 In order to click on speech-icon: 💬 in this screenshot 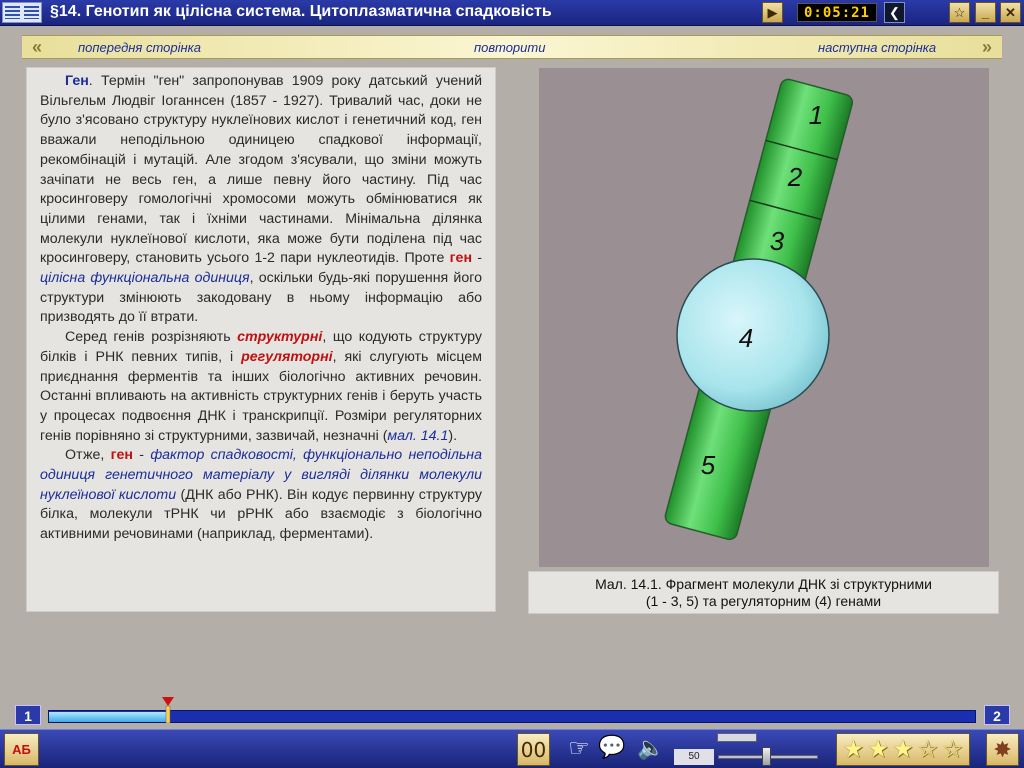, I will do `click(612, 749)`.